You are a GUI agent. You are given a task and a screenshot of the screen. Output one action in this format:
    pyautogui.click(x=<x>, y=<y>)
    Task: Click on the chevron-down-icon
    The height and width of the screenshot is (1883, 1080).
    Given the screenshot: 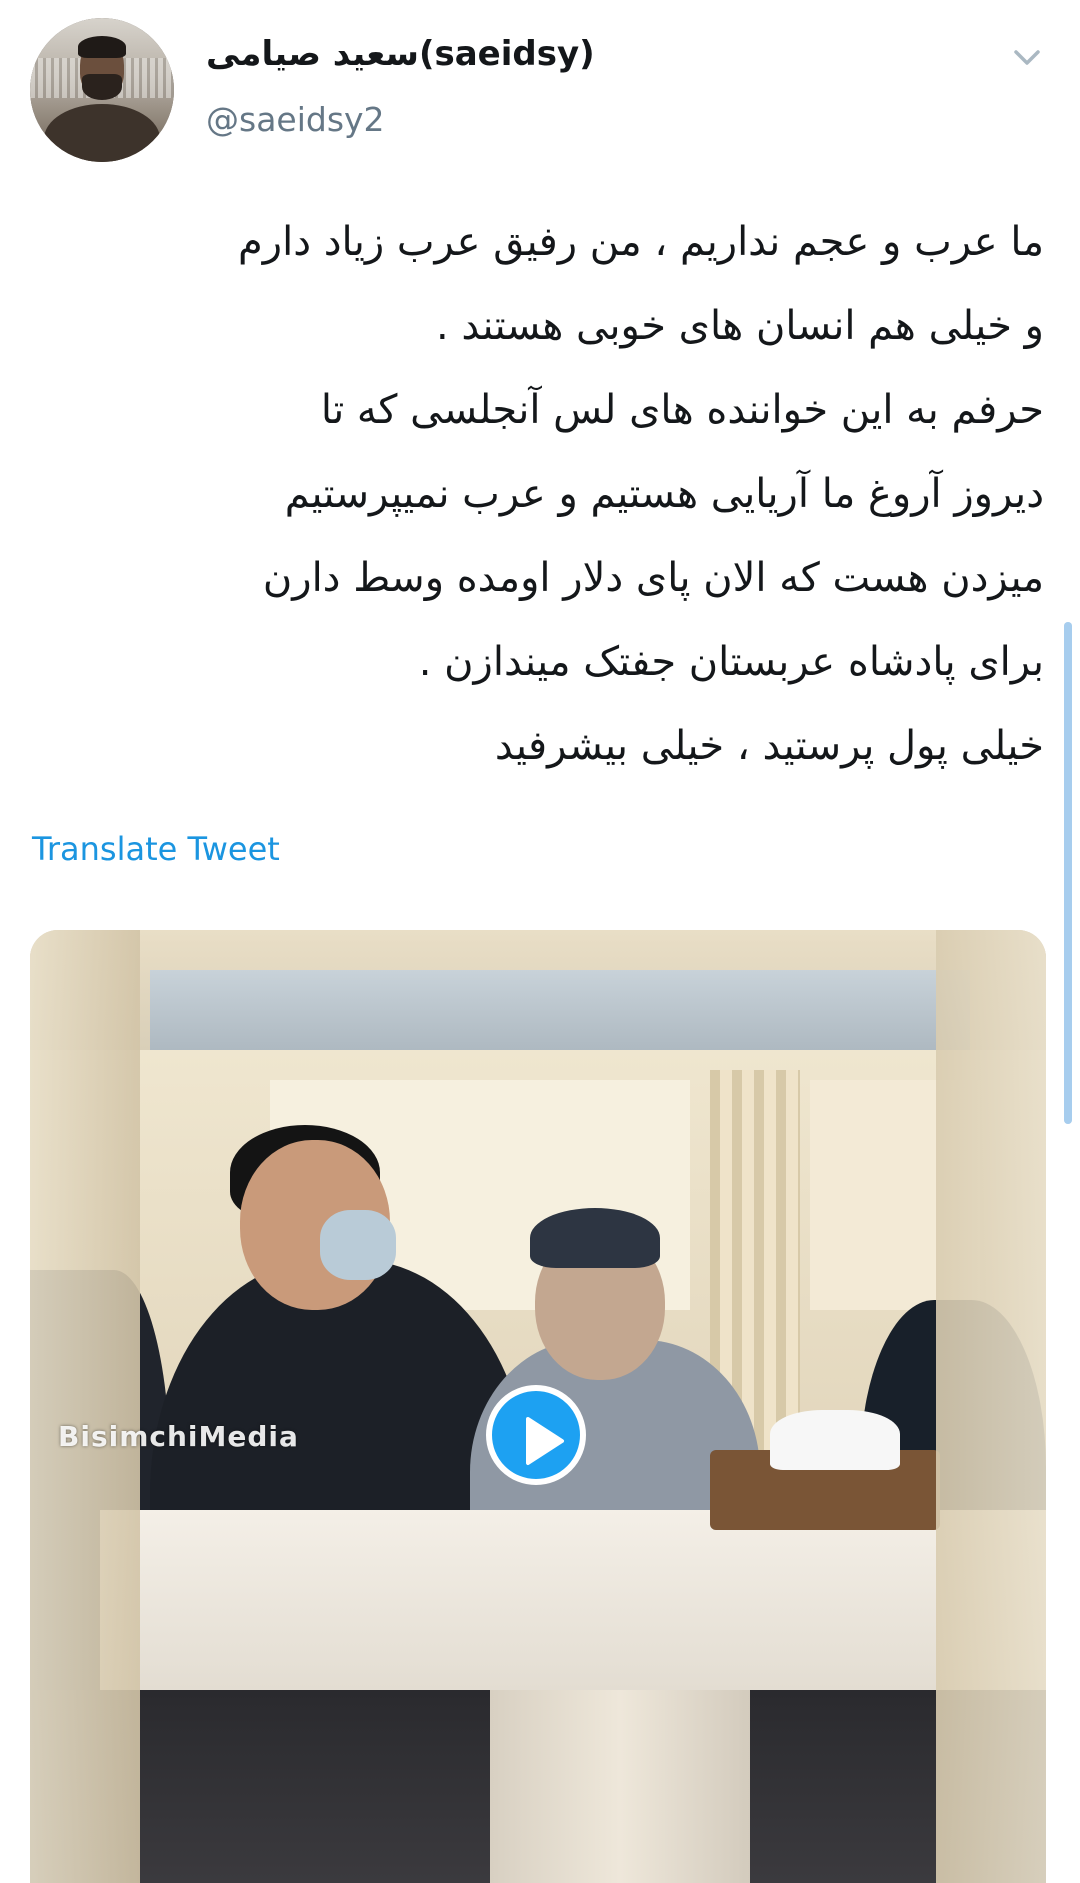 What is the action you would take?
    pyautogui.click(x=1027, y=57)
    